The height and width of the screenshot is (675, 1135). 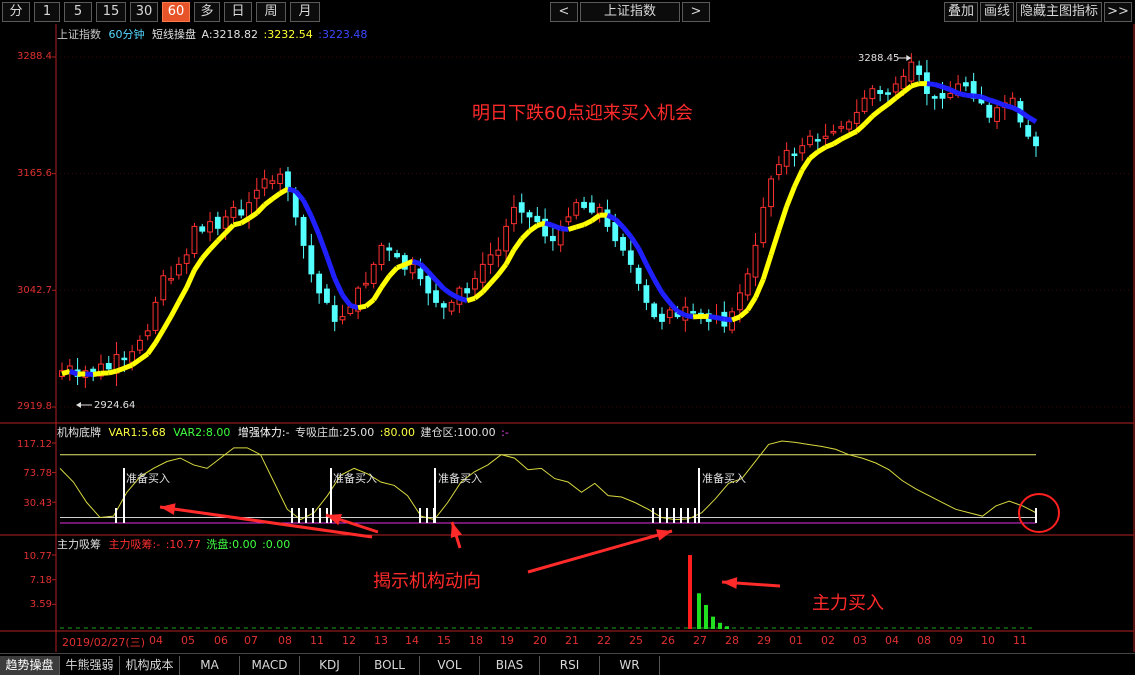 What do you see at coordinates (173, 545) in the screenshot?
I see `low-panel-header: 主力吸筹 主力吸筹:- :10.77 洗盘:0.00 :0.00` at bounding box center [173, 545].